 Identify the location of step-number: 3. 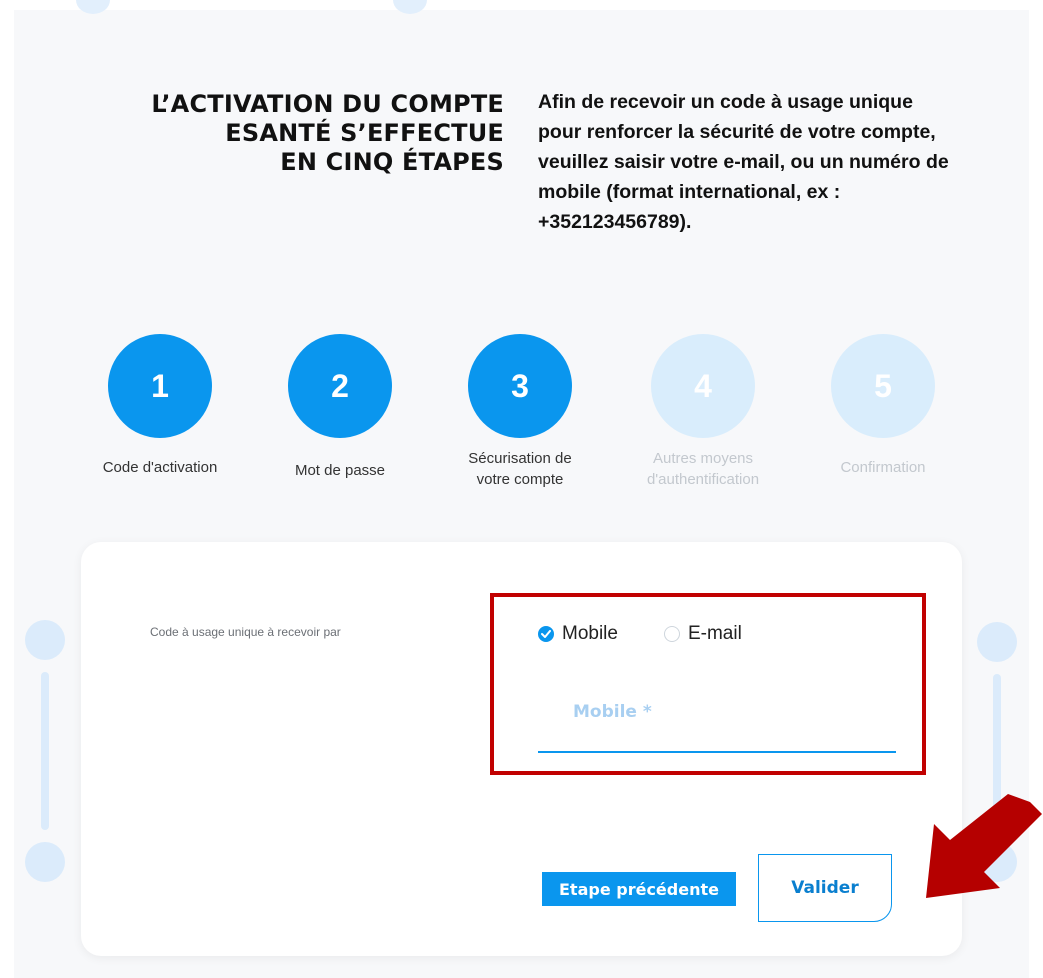
(520, 386).